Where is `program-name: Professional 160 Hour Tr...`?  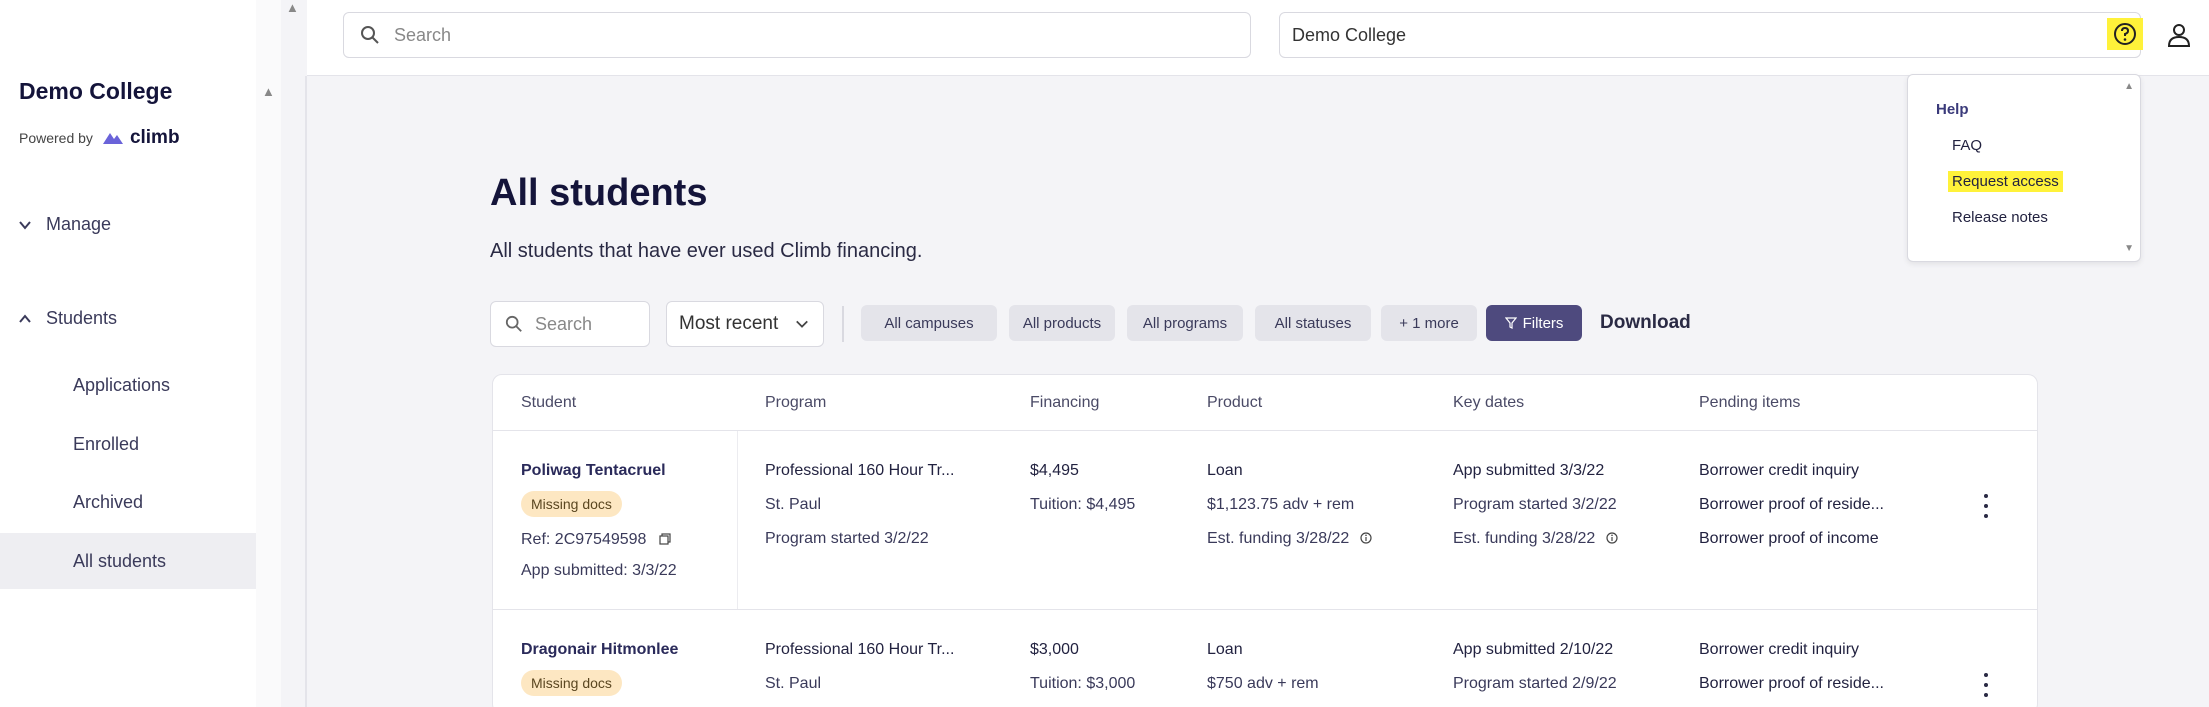
program-name: Professional 160 Hour Tr... is located at coordinates (860, 649).